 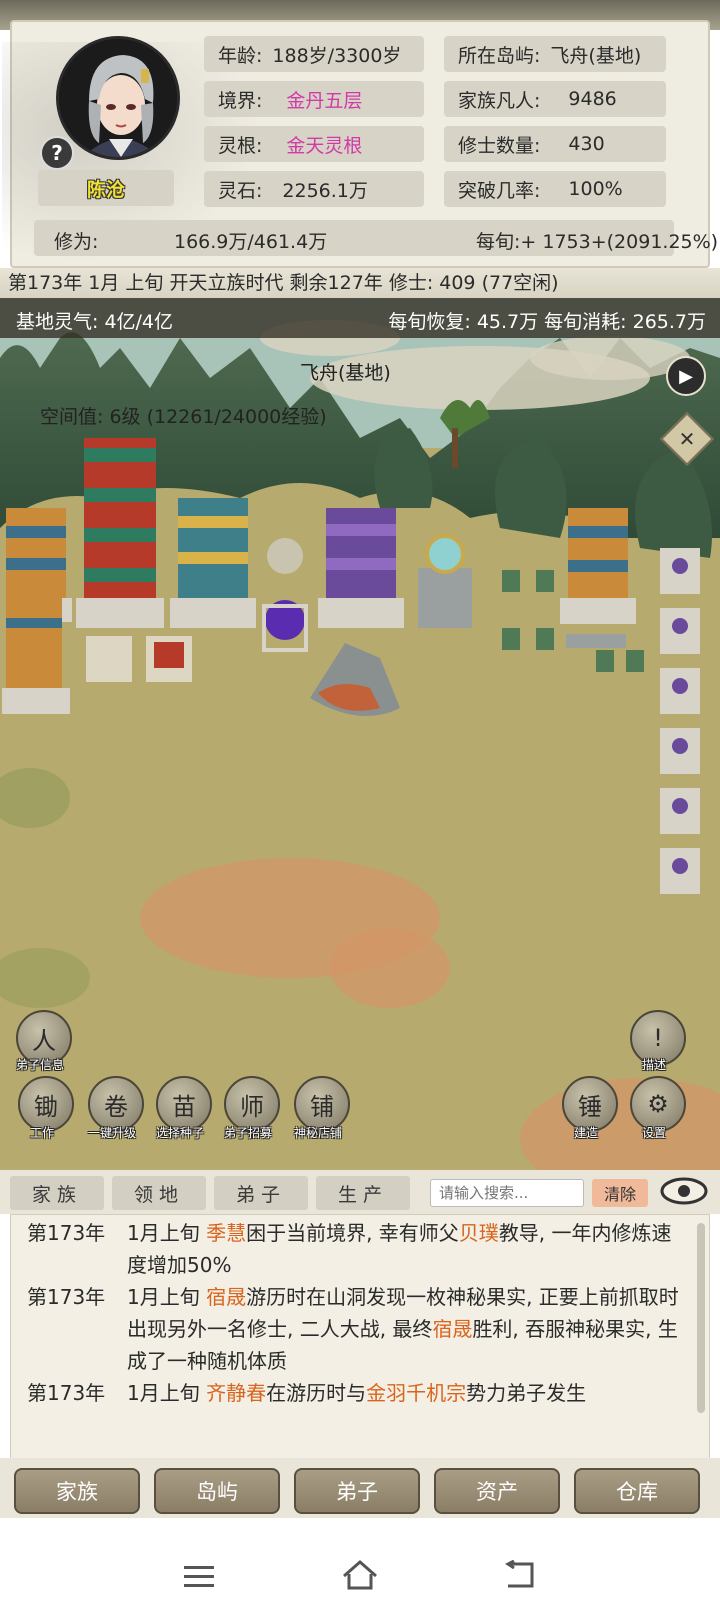 I want to click on mystery-shop-label: 神秘店铺, so click(x=318, y=1133).